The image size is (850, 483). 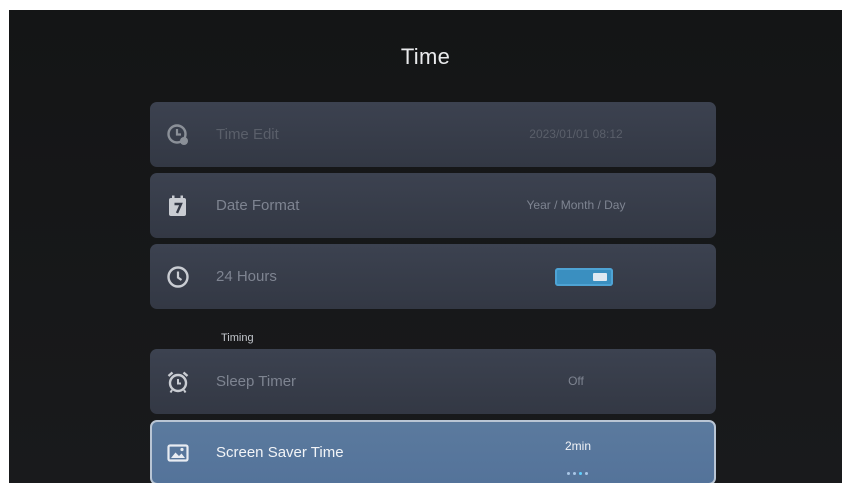 I want to click on clock-edit-icon, so click(x=178, y=135).